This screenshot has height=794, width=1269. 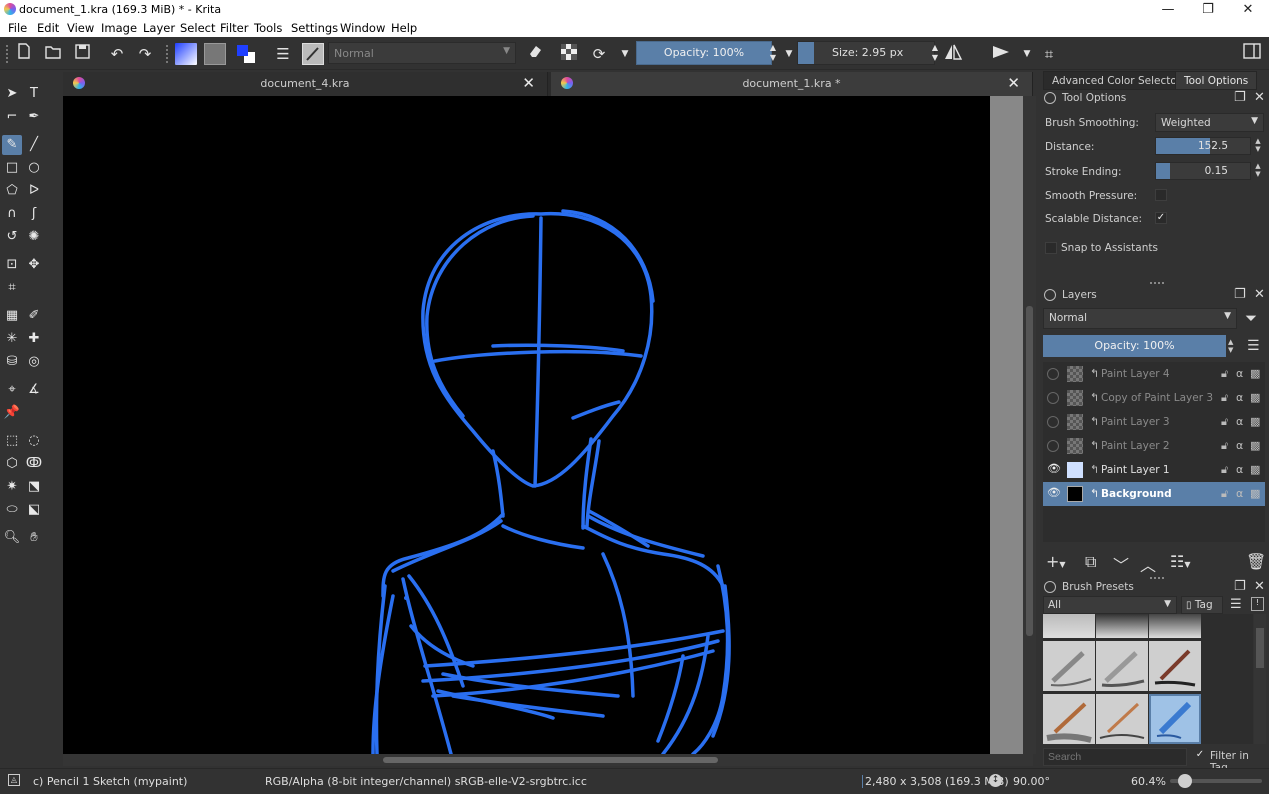 I want to click on calligraphy-icon: ✒, so click(x=34, y=117).